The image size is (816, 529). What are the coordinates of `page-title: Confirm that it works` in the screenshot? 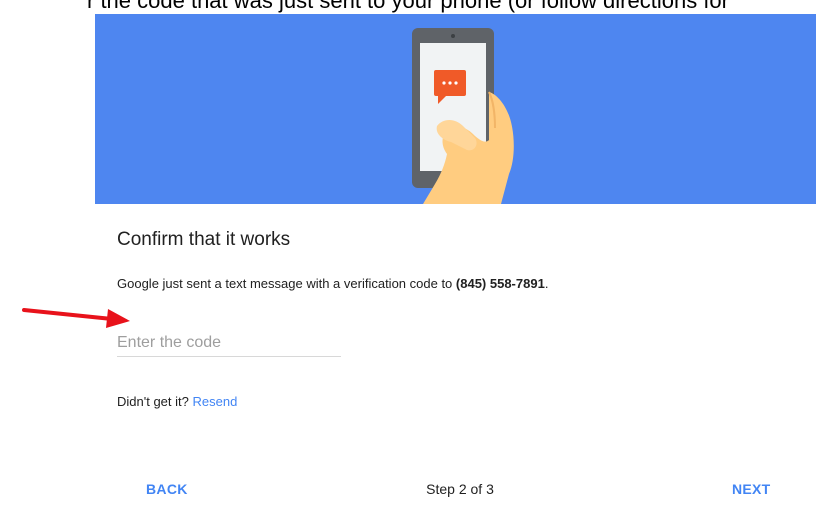 It's located at (204, 239).